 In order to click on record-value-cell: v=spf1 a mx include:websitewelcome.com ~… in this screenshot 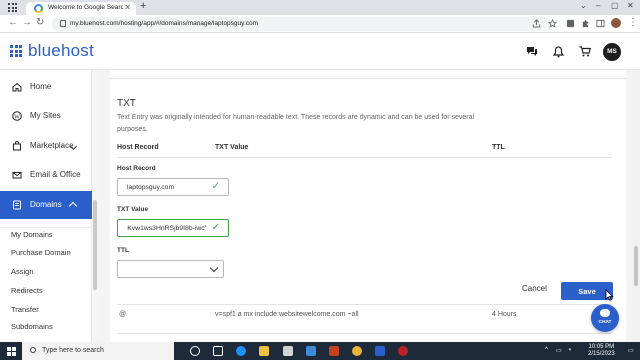, I will do `click(287, 314)`.